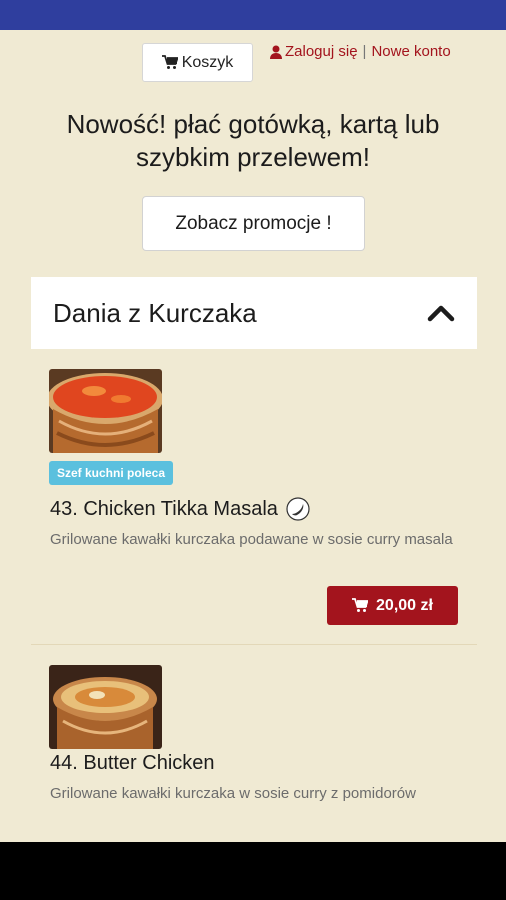 This screenshot has width=506, height=900. What do you see at coordinates (441, 313) in the screenshot?
I see `chevron-up-icon` at bounding box center [441, 313].